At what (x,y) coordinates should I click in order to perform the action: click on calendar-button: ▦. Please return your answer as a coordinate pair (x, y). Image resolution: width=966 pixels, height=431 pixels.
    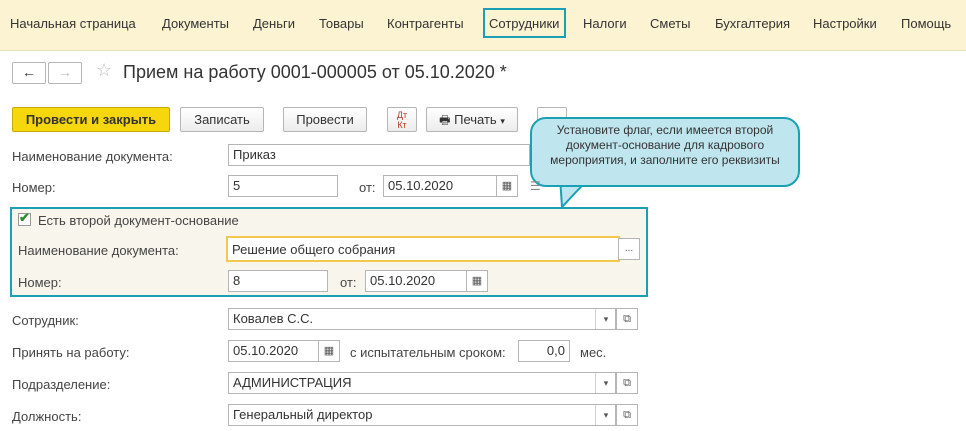
    Looking at the image, I should click on (507, 186).